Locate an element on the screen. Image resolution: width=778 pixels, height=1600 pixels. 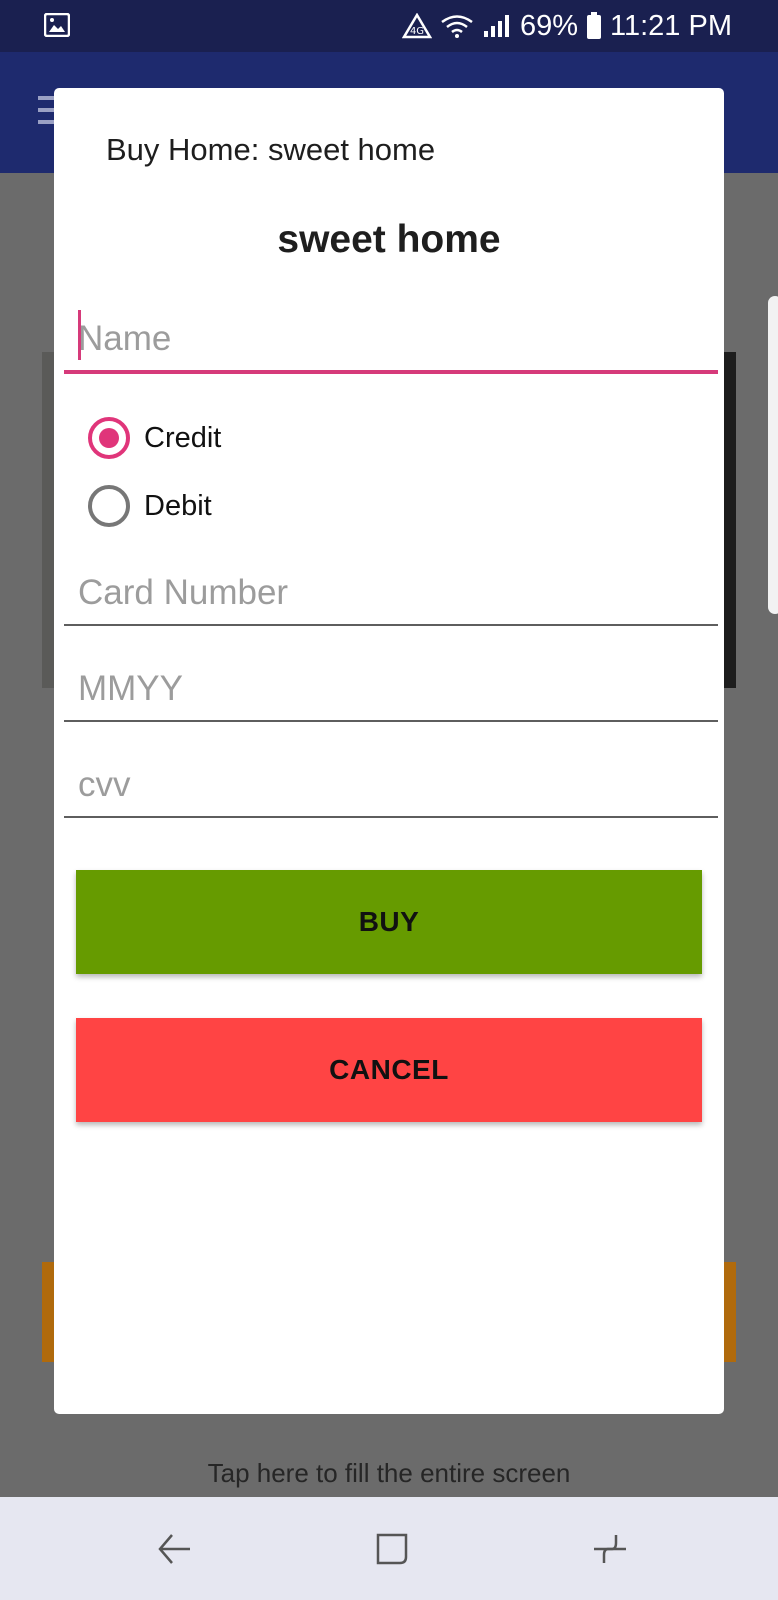
status-icons: 4G 69% 11:21 PM is located at coordinates (566, 26).